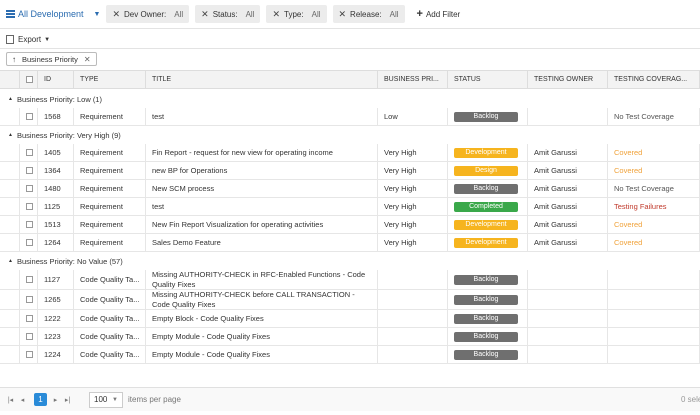  What do you see at coordinates (51, 59) in the screenshot?
I see `group-by-chip: ↑ Business Priority ✕` at bounding box center [51, 59].